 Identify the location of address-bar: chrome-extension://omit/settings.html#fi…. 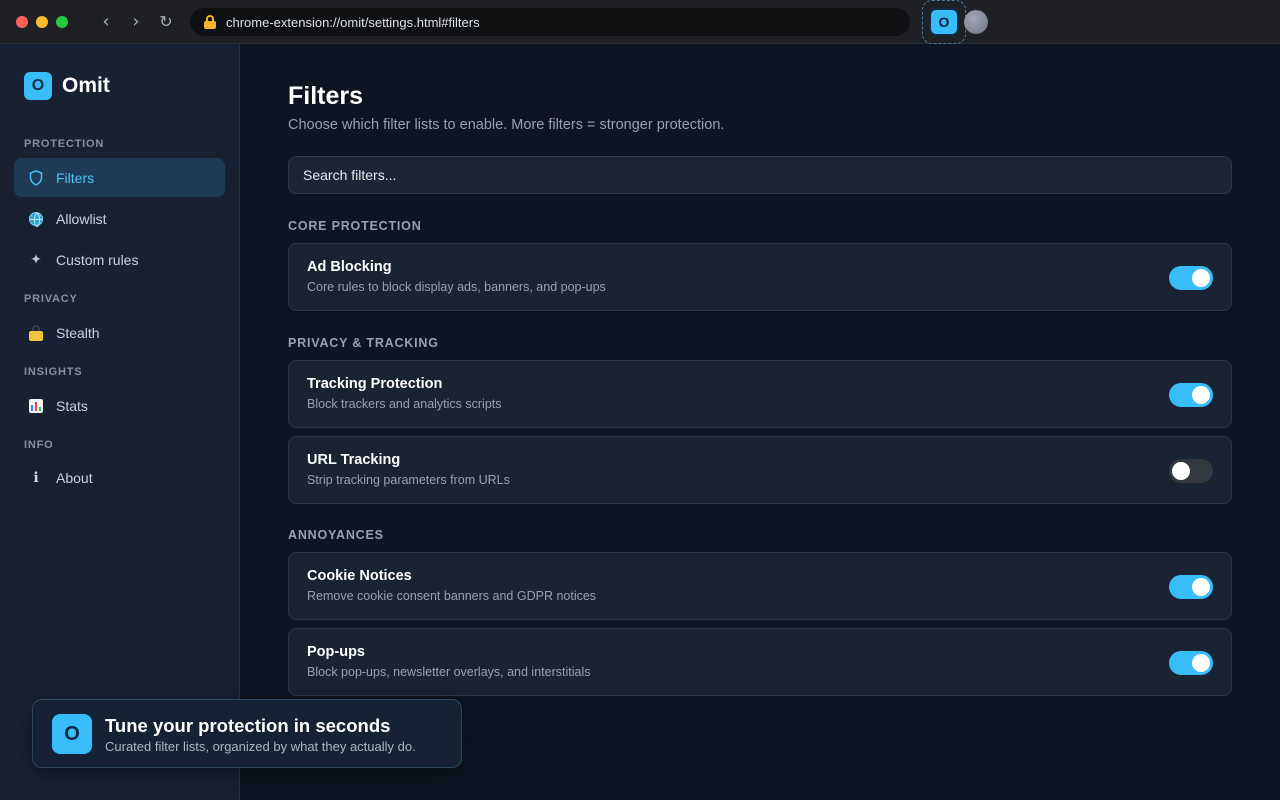
(550, 22).